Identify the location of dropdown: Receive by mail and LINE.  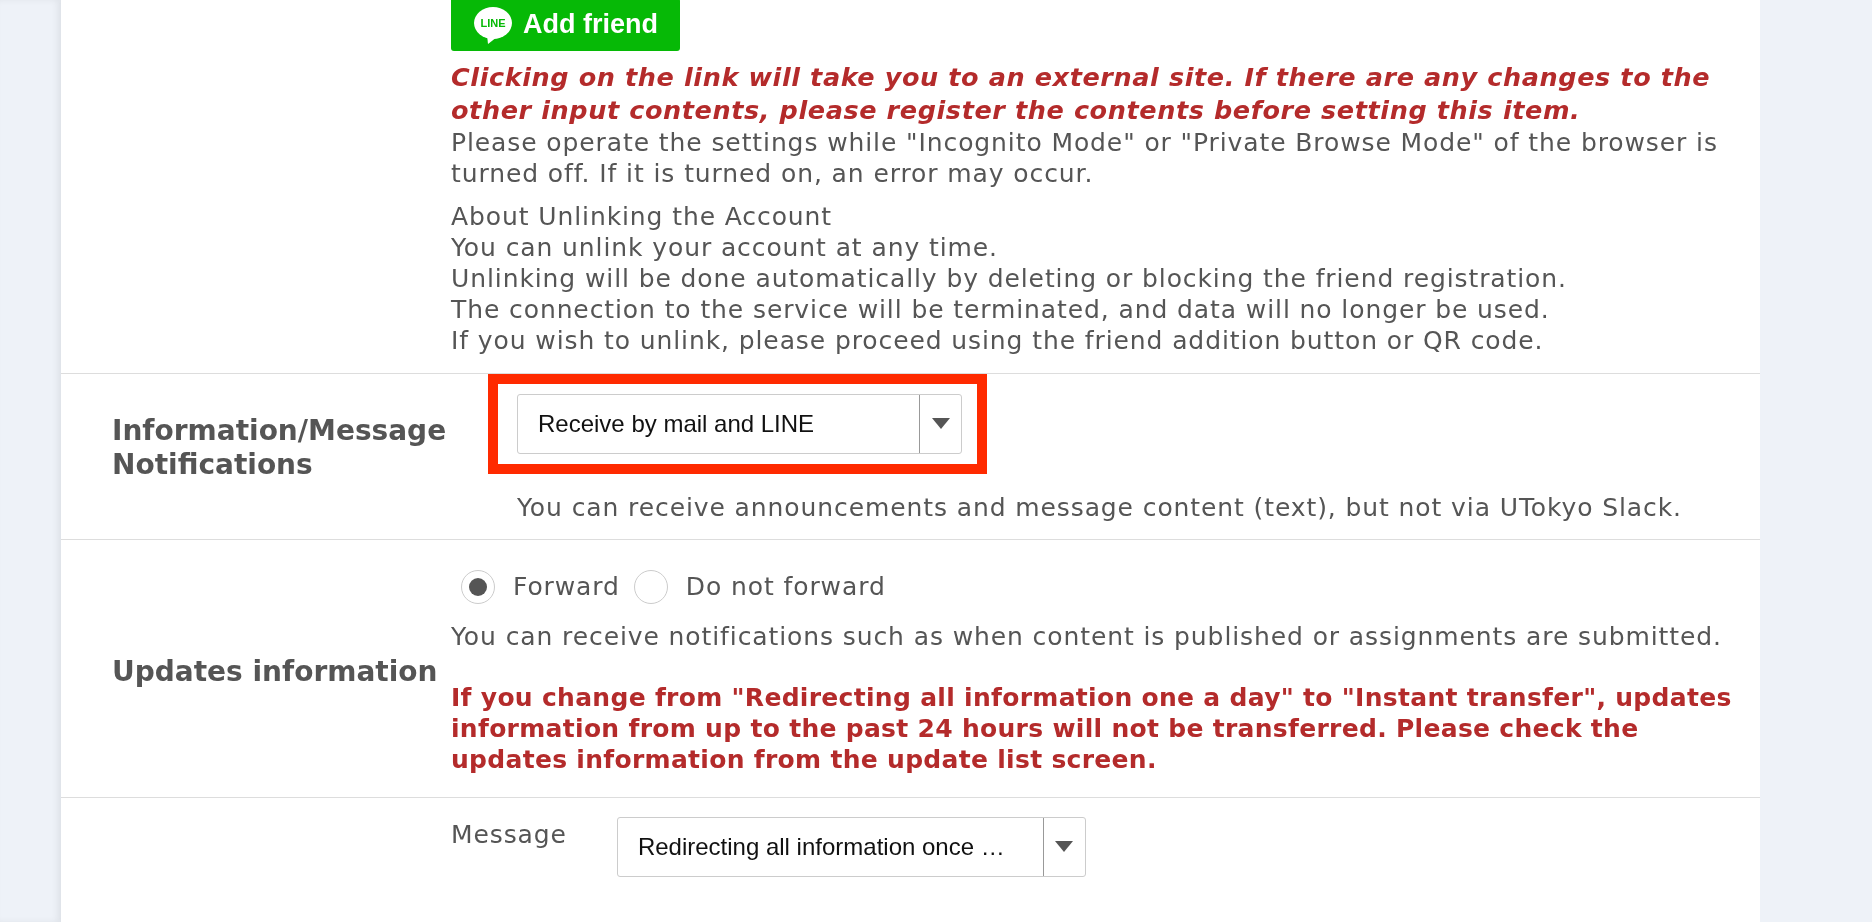
(739, 423).